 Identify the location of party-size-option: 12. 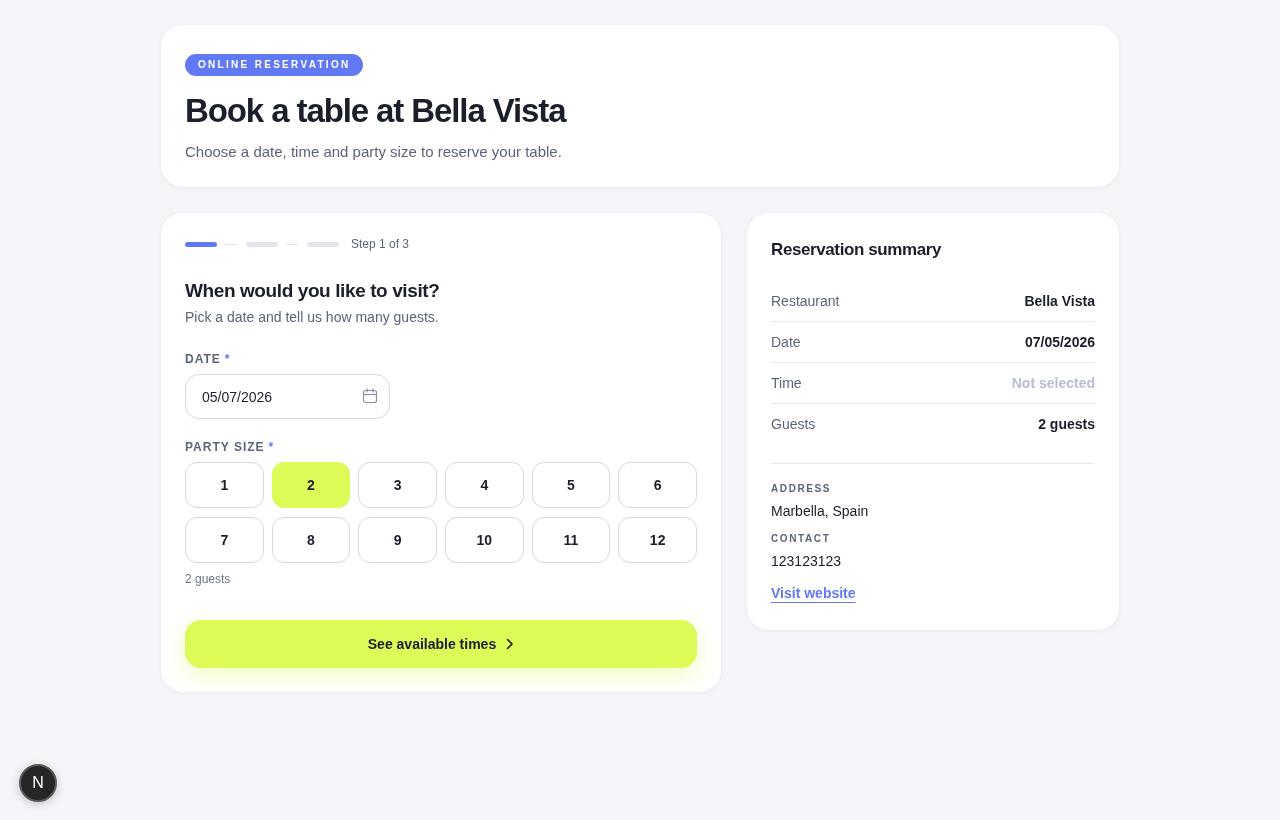
(657, 540).